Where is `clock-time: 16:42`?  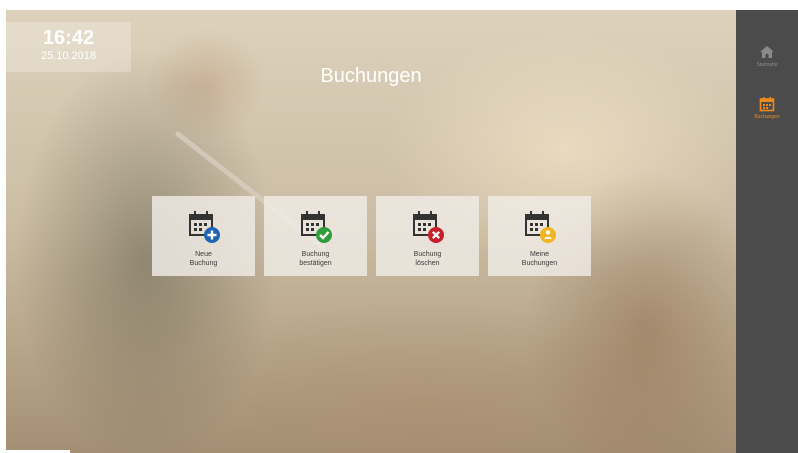
clock-time: 16:42 is located at coordinates (68, 38).